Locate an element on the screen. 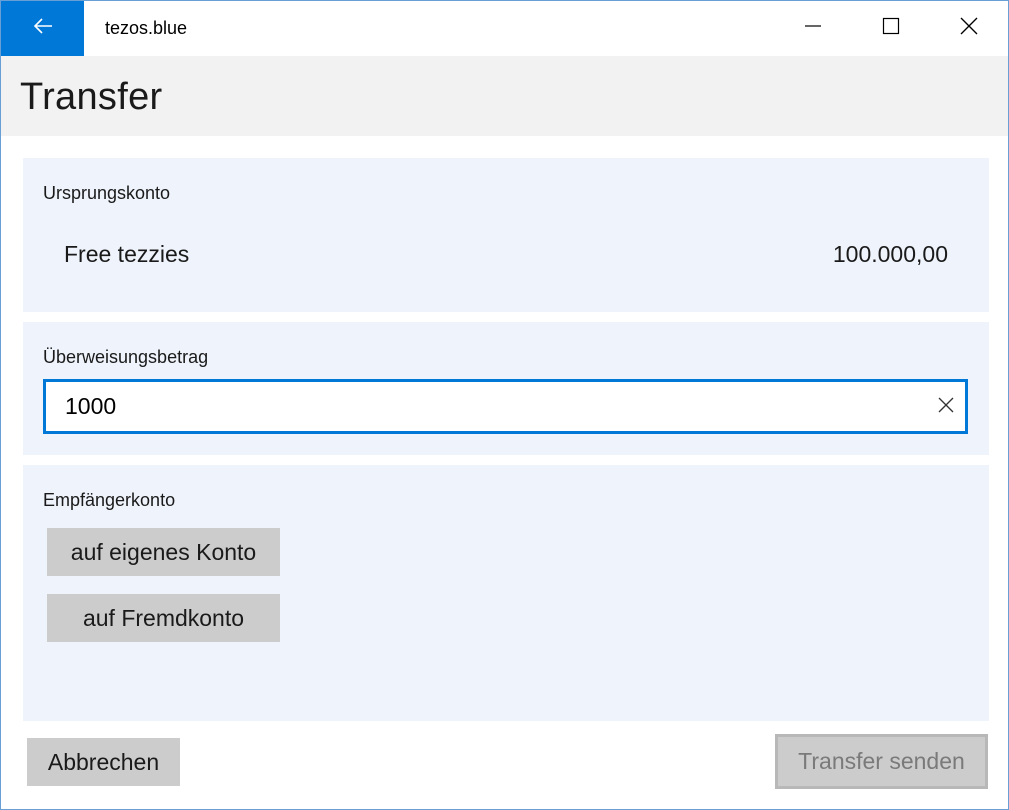  page-title: Transfer is located at coordinates (91, 97).